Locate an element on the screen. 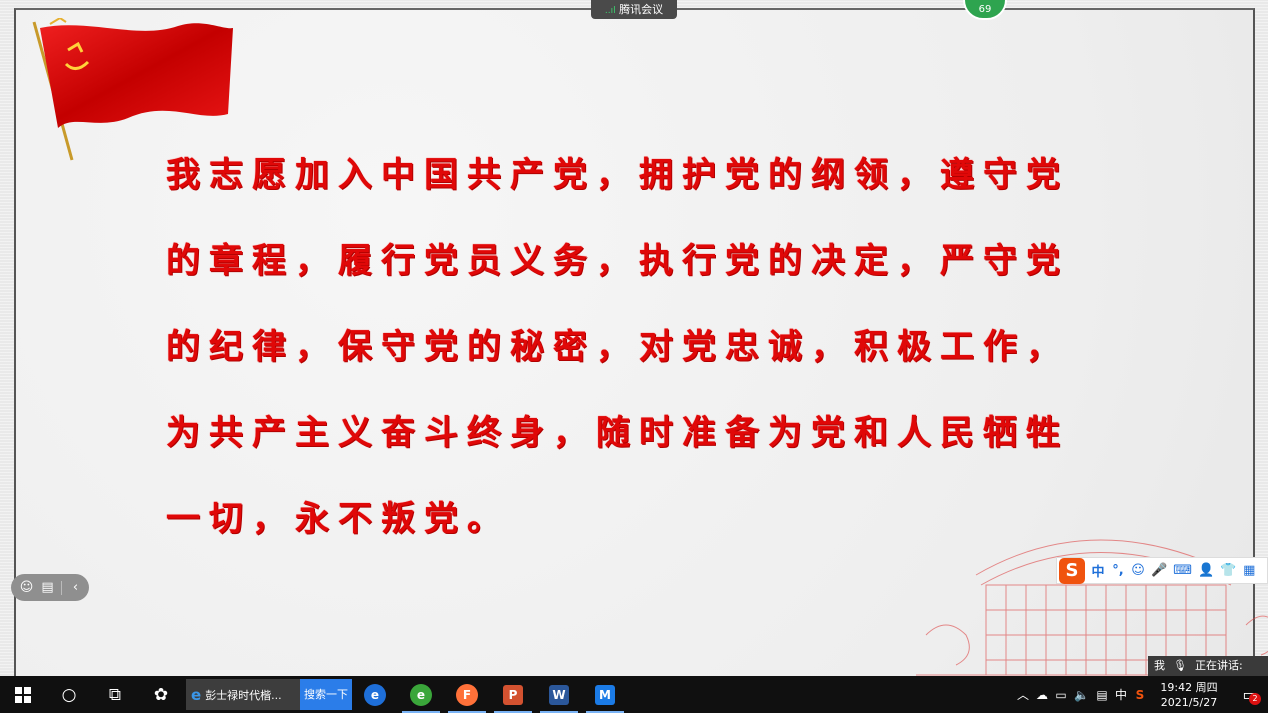 The image size is (1268, 713). edge-icon: e is located at coordinates (375, 694).